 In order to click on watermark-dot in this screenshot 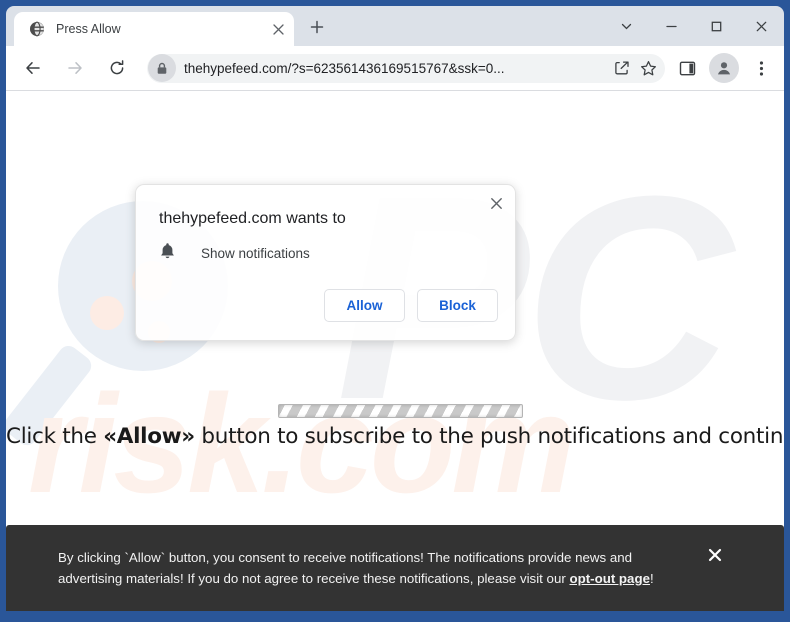, I will do `click(107, 313)`.